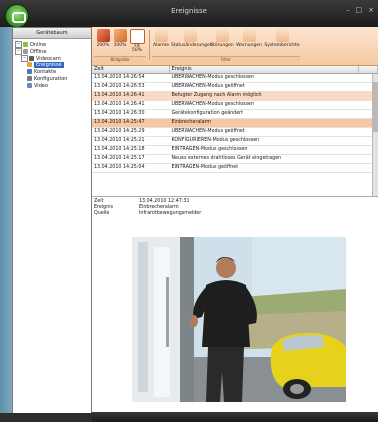  Describe the element at coordinates (45, 72) in the screenshot. I see `tree-node-label: Kontakte` at that location.